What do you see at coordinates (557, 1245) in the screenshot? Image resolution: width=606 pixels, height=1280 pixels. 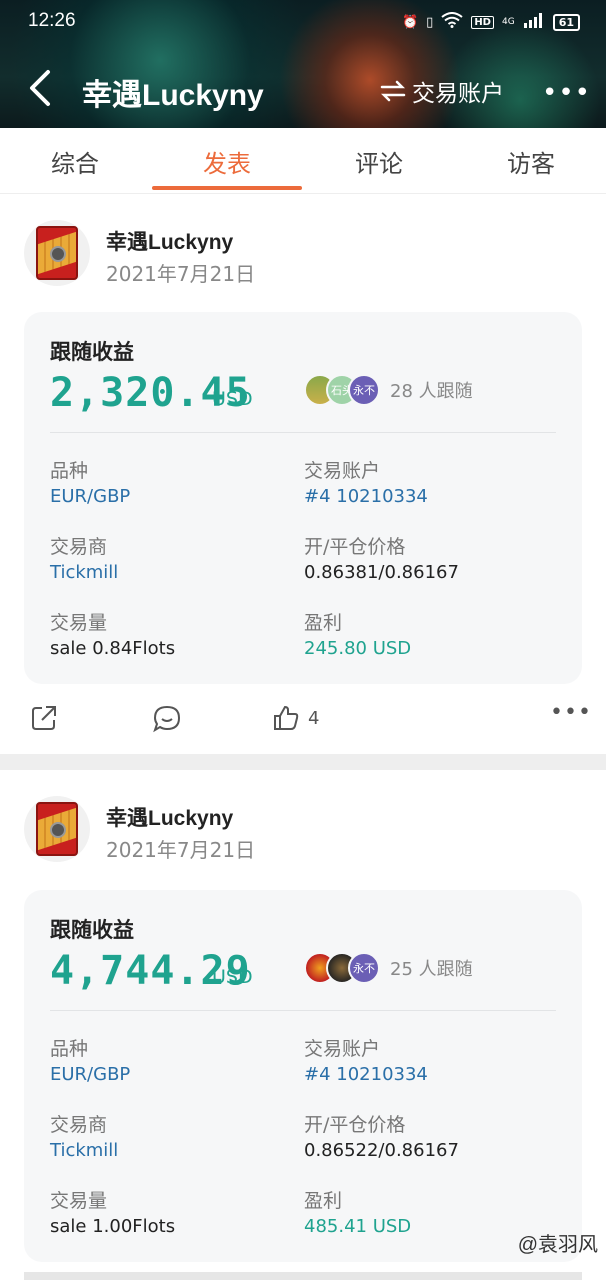 I see `watermark: @袁羽风` at bounding box center [557, 1245].